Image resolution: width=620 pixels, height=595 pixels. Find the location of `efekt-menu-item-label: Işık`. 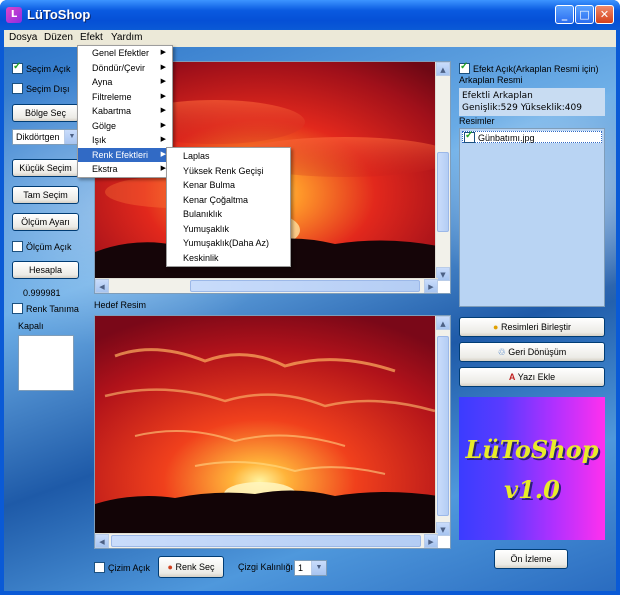

efekt-menu-item-label: Işık is located at coordinates (99, 140).